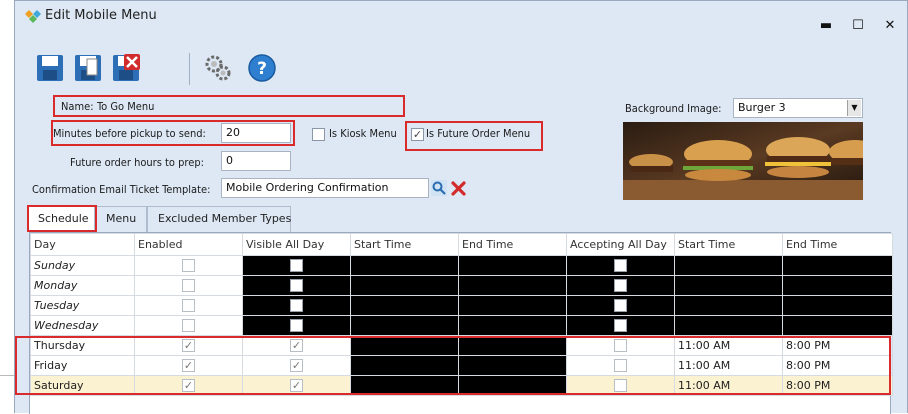 The image size is (908, 414). Describe the element at coordinates (33, 16) in the screenshot. I see `app-logo-icon` at that location.